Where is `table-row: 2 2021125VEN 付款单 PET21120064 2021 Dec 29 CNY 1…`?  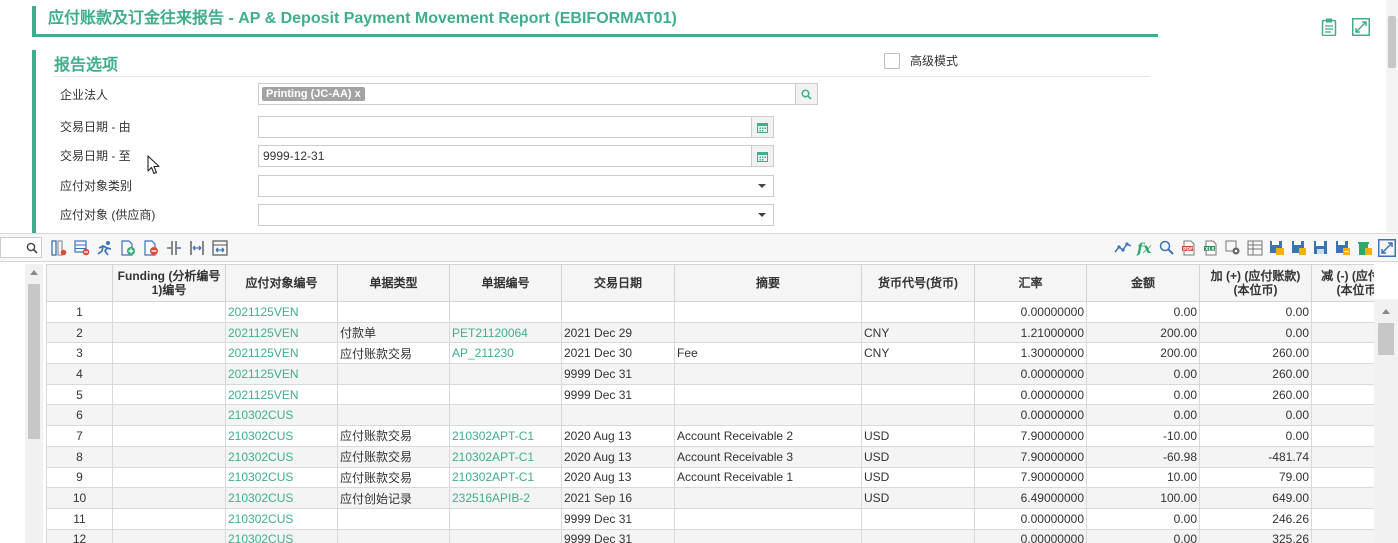 table-row: 2 2021125VEN 付款单 PET21120064 2021 Dec 29 CNY 1… is located at coordinates (710, 332).